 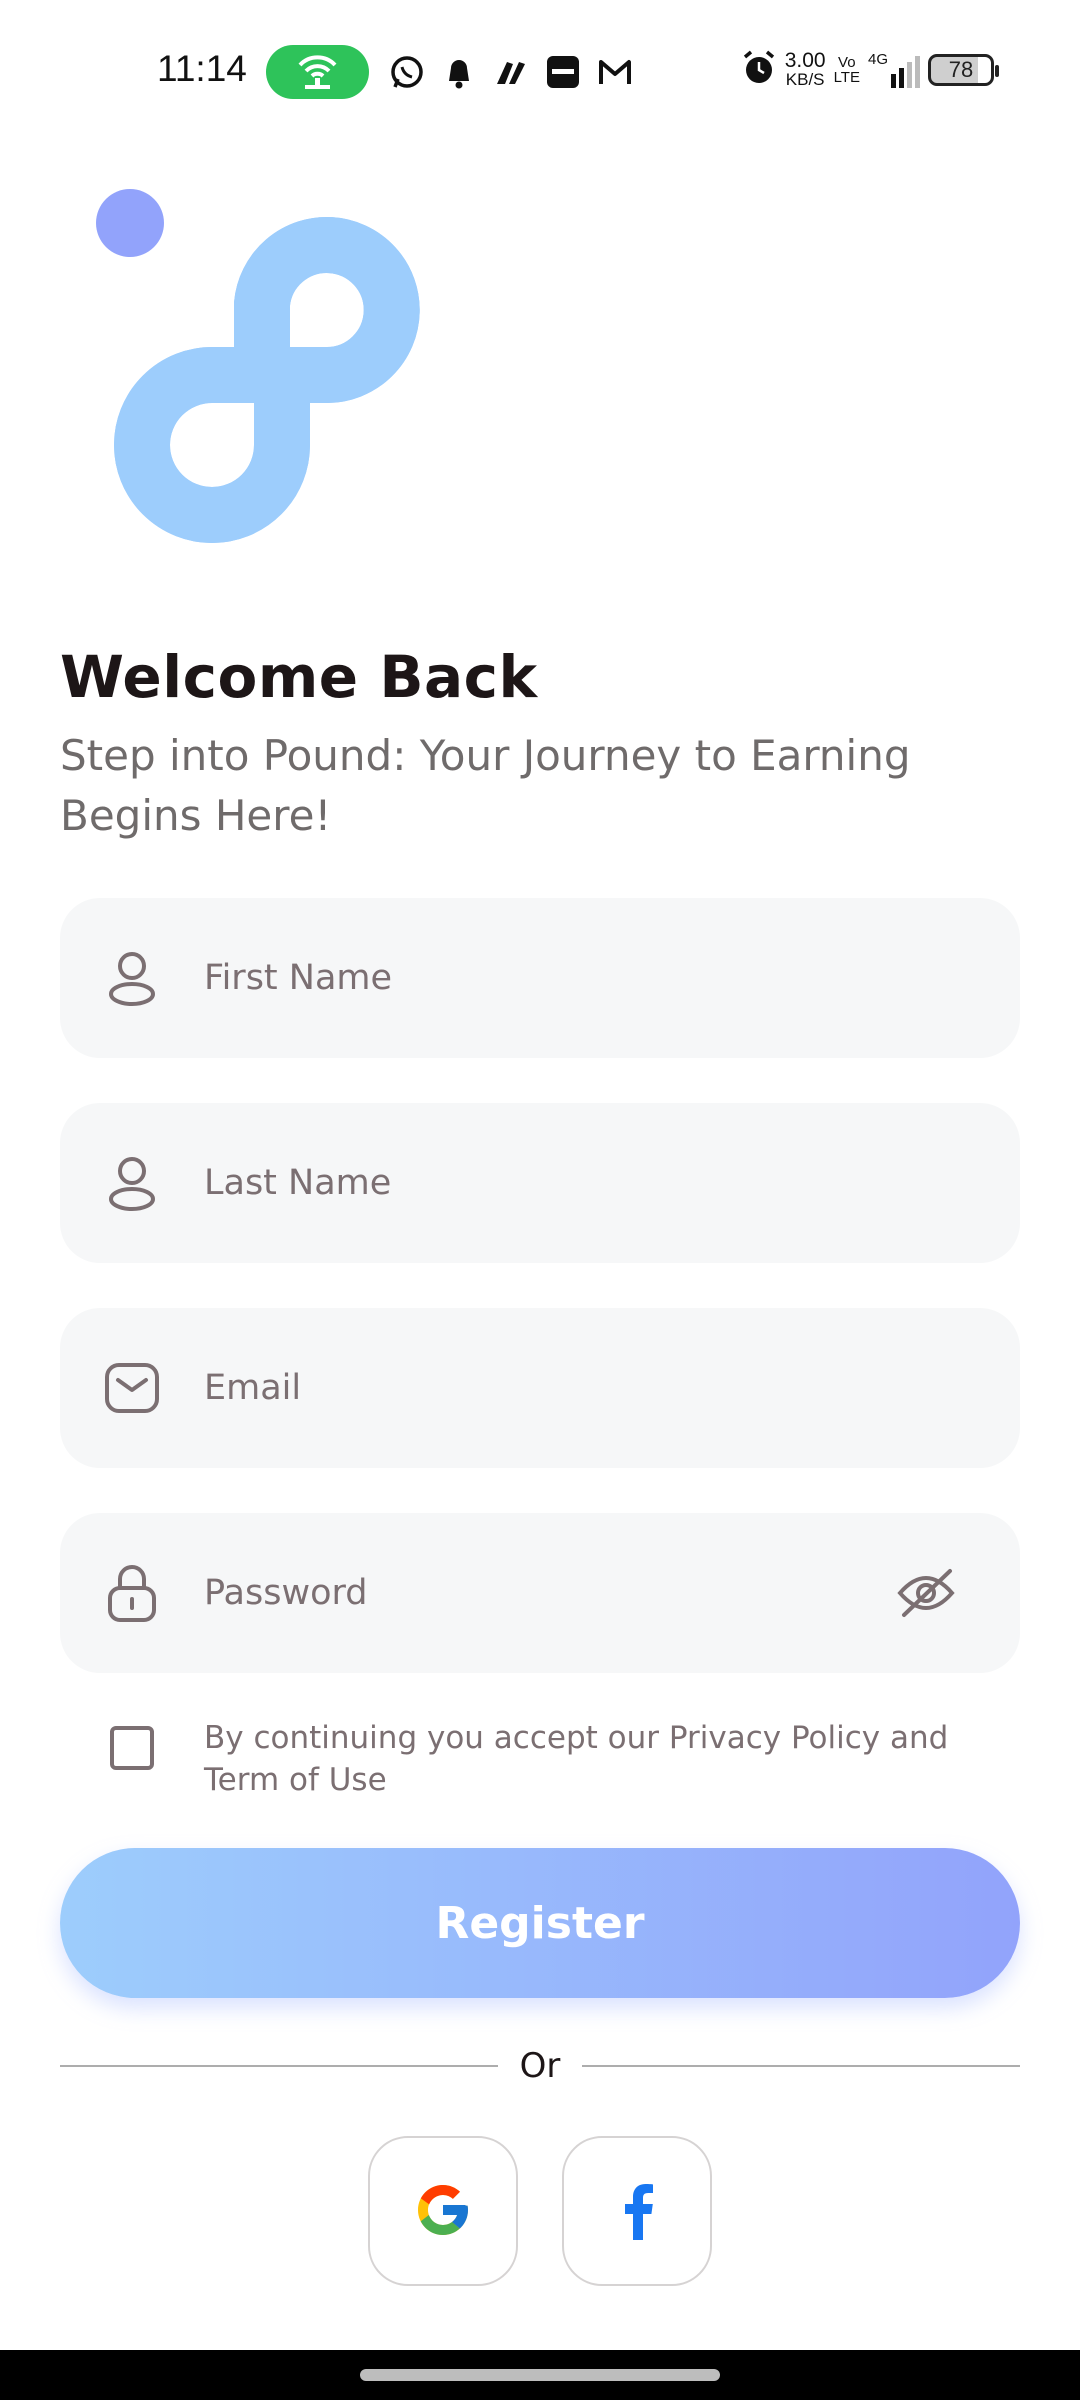 What do you see at coordinates (202, 68) in the screenshot?
I see `status-time: 11:14` at bounding box center [202, 68].